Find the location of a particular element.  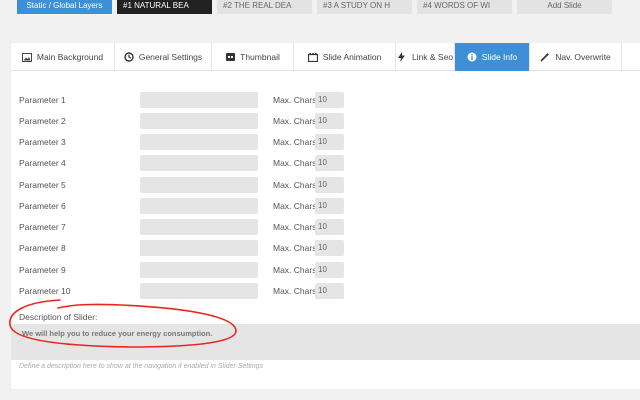

bolt-icon is located at coordinates (402, 57).